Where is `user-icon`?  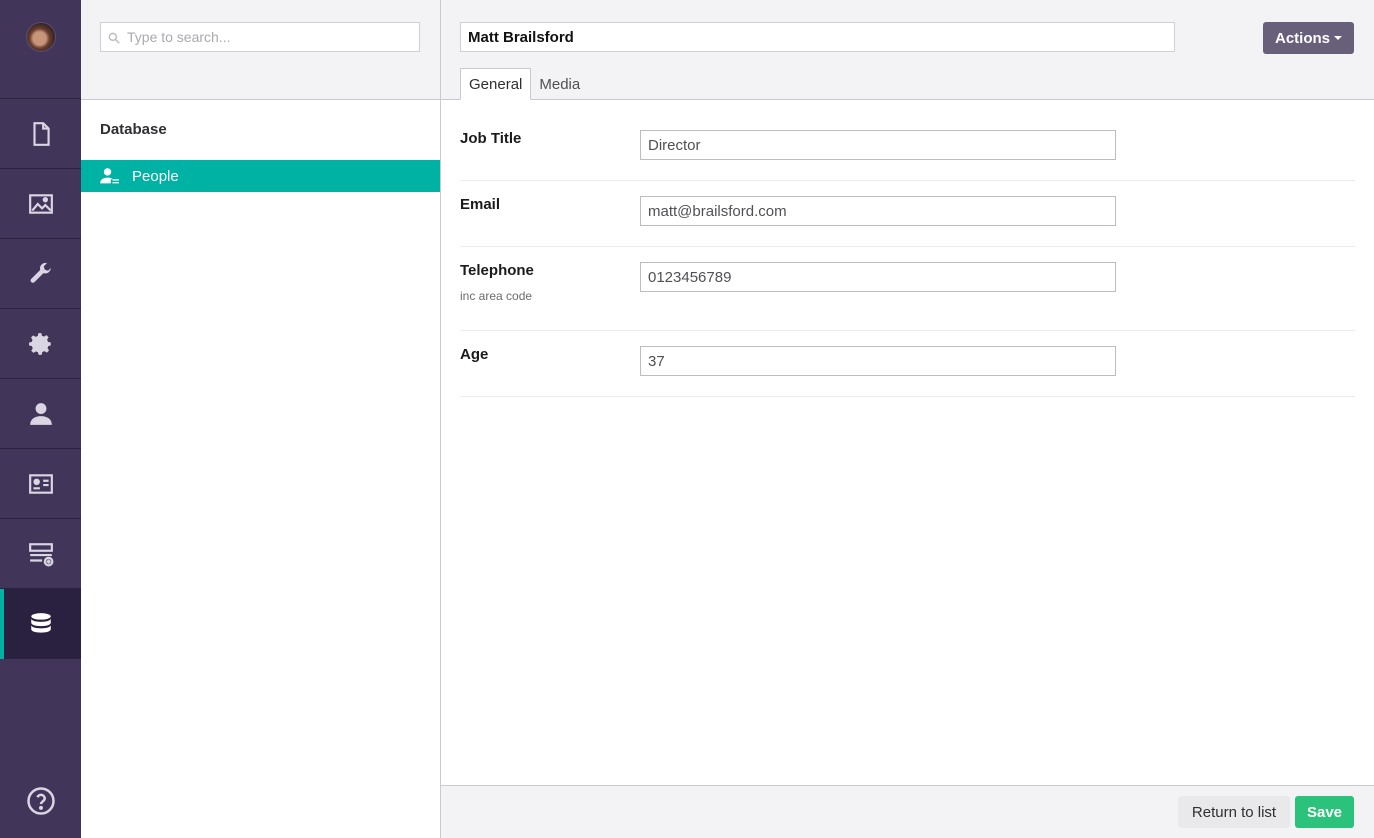
user-icon is located at coordinates (40, 413).